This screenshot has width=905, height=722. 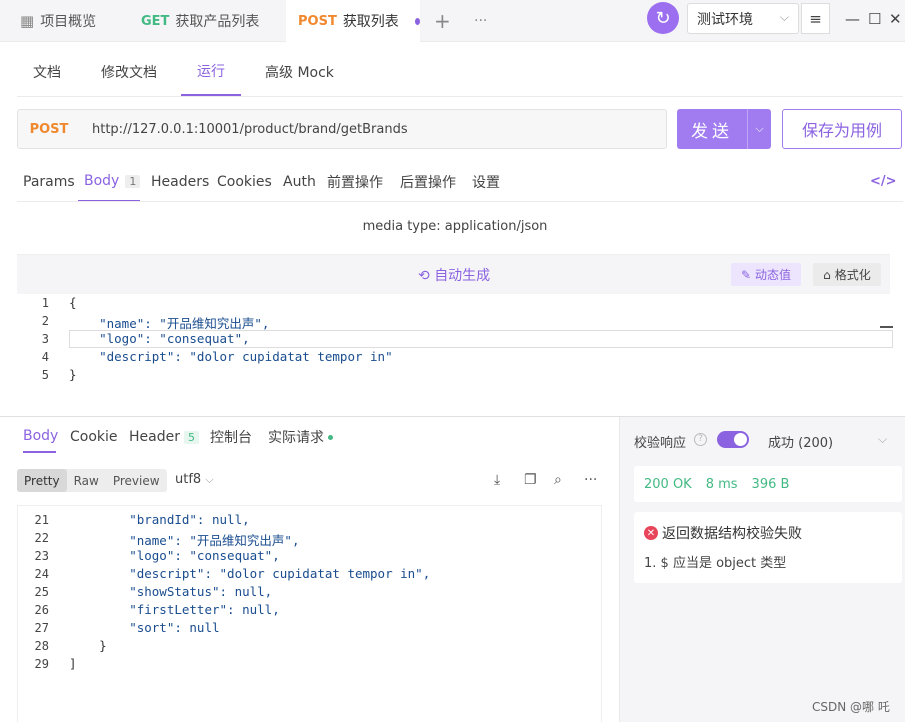 I want to click on send-button: 发送 ⌵, so click(x=724, y=129).